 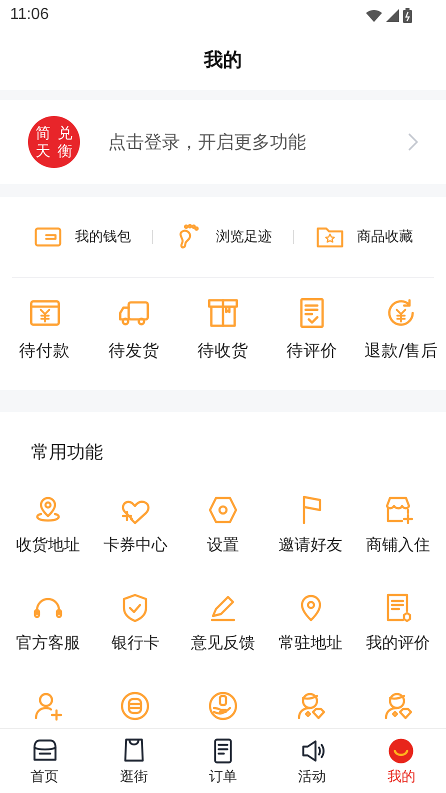 I want to click on tab: 我的, so click(x=401, y=761).